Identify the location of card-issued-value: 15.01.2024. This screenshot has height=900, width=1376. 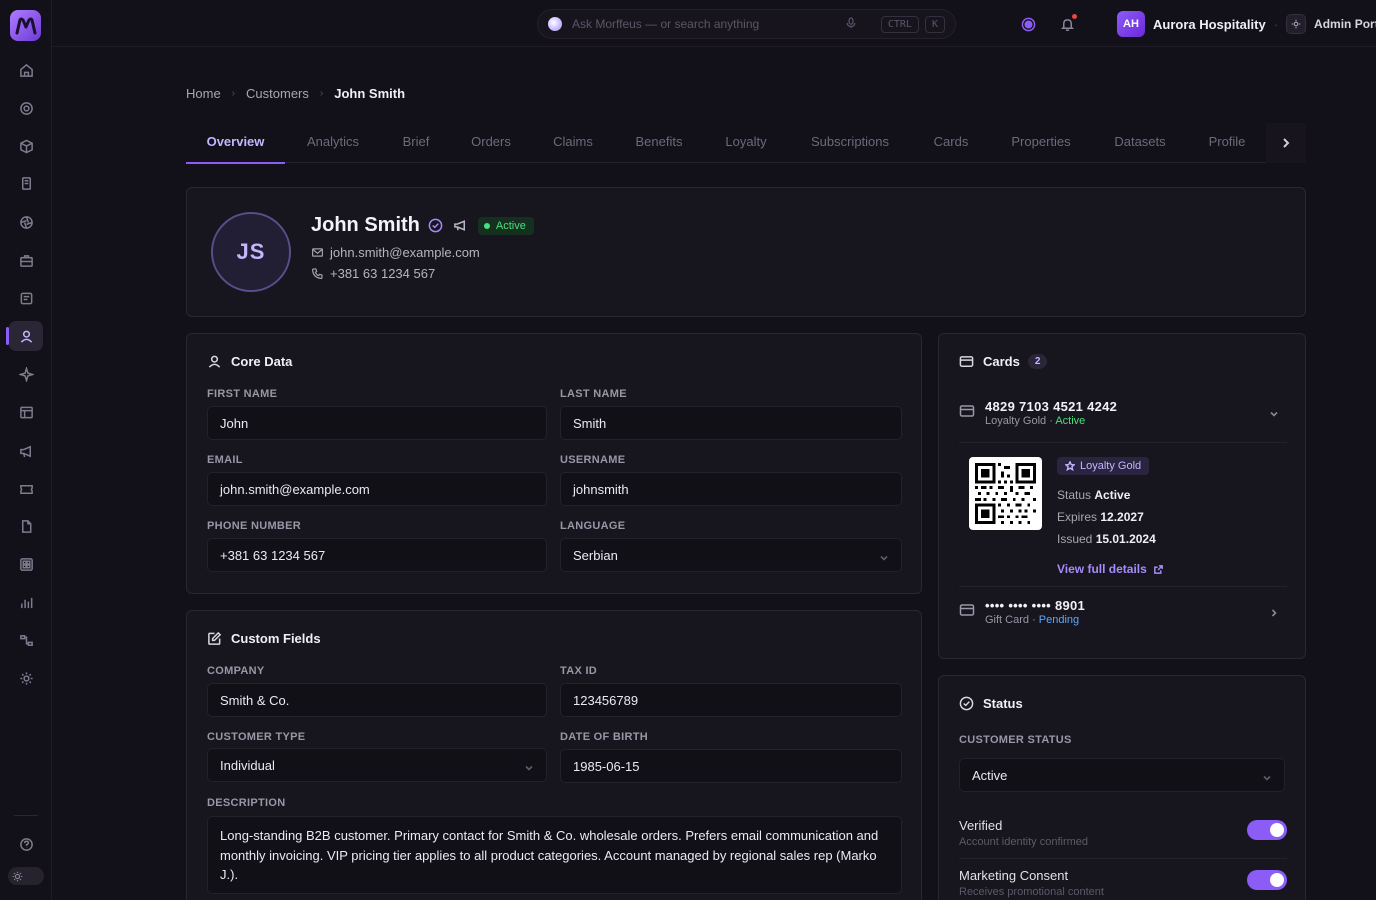
(1125, 539).